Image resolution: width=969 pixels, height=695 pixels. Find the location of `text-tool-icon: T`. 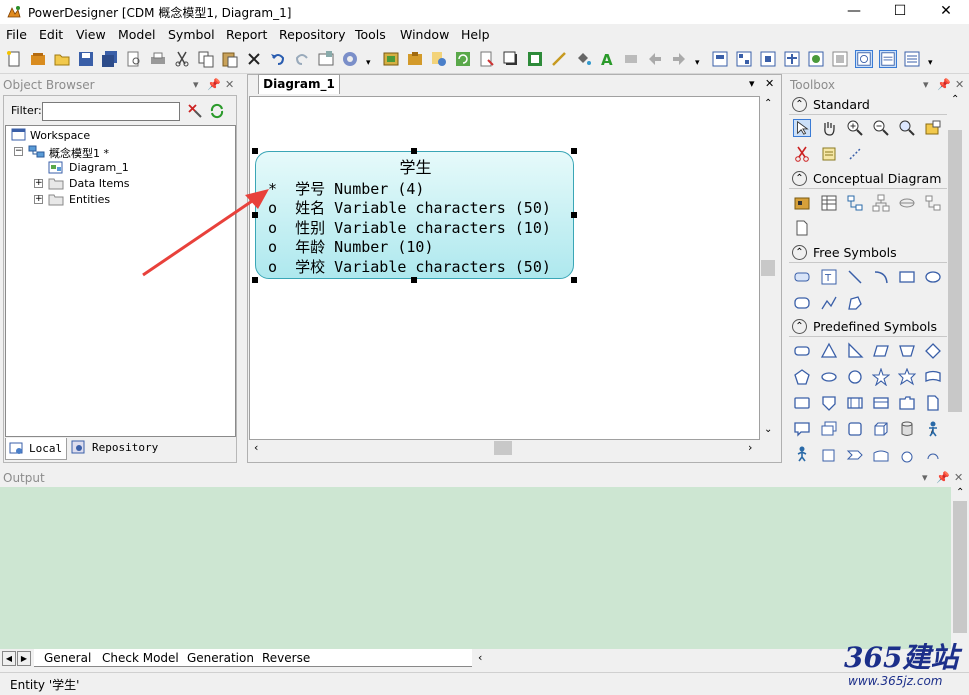

text-tool-icon: T is located at coordinates (829, 277).